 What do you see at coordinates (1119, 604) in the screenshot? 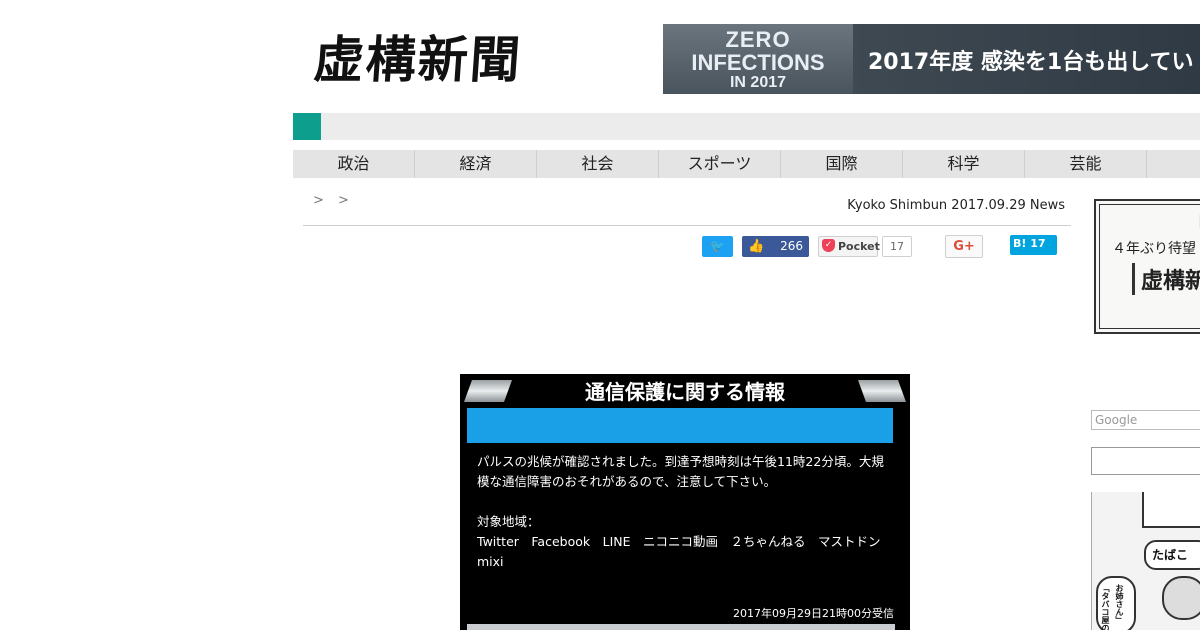
I see `manga-bubble-text-3: お姉さん」` at bounding box center [1119, 604].